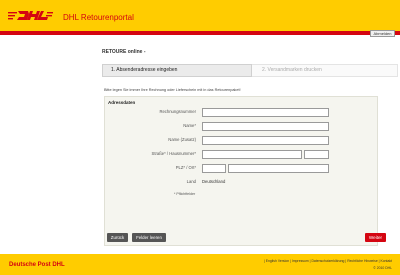  Describe the element at coordinates (30, 15) in the screenshot. I see `dhl-logo` at that location.